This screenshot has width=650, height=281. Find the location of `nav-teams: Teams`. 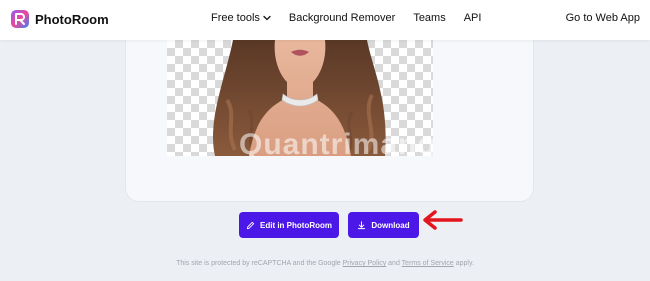

nav-teams: Teams is located at coordinates (429, 18).